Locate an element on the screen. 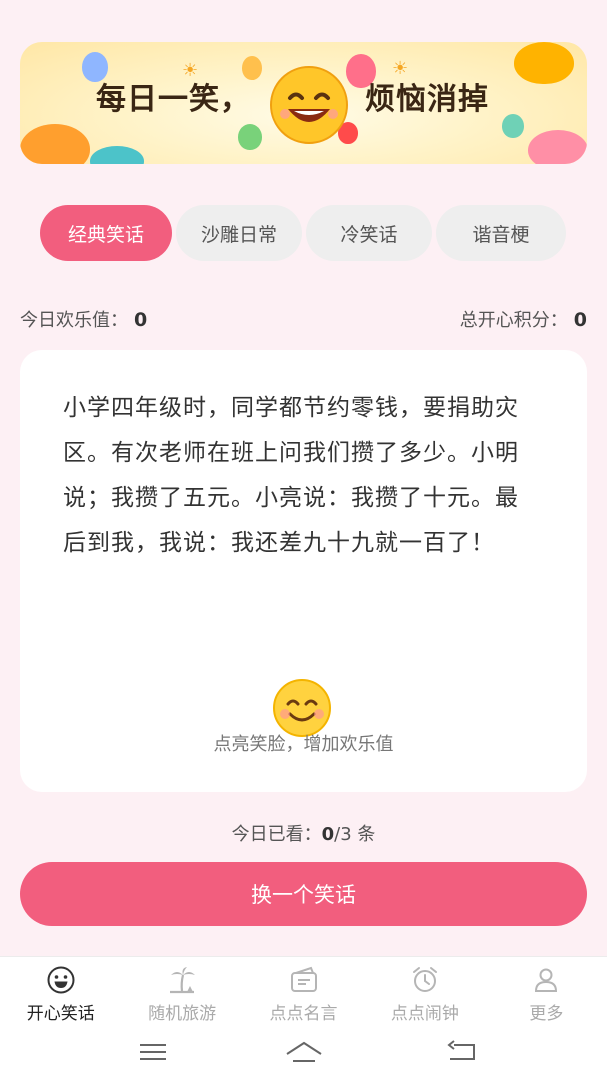 This screenshot has width=607, height=1080. viewed-counter: 今日已看：0/3 条 is located at coordinates (303, 833).